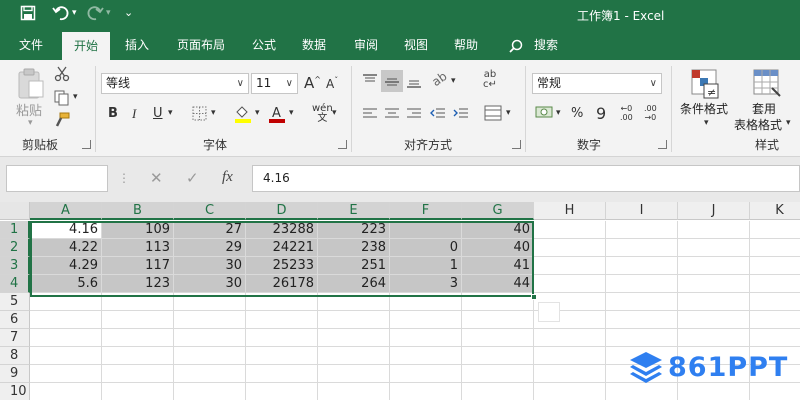  I want to click on accounting-format-icon, so click(544, 115).